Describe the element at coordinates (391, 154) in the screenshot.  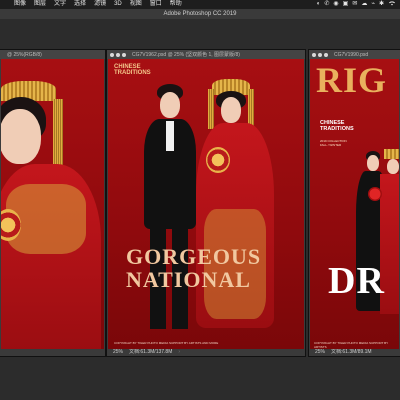
I see `phoenix-crown` at that location.